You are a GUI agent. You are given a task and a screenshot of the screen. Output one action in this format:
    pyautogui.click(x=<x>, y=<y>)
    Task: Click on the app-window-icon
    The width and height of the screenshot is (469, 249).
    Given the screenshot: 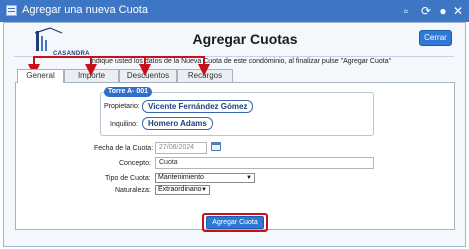 What is the action you would take?
    pyautogui.click(x=11, y=10)
    